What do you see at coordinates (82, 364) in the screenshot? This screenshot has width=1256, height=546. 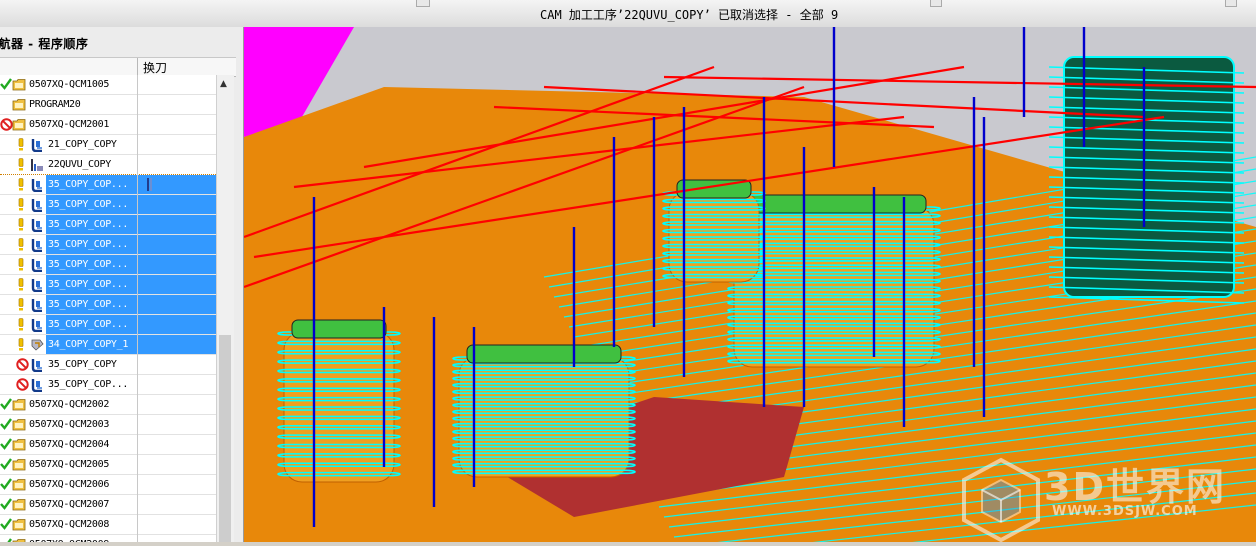 I see `row-label: 35_COPY_COPY` at bounding box center [82, 364].